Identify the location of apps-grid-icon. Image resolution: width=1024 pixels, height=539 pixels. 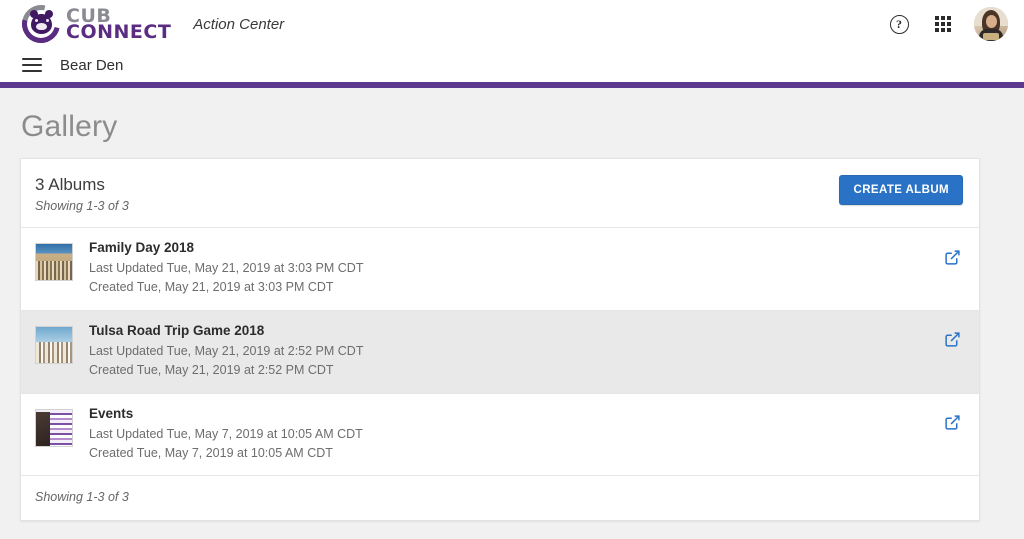
(943, 24).